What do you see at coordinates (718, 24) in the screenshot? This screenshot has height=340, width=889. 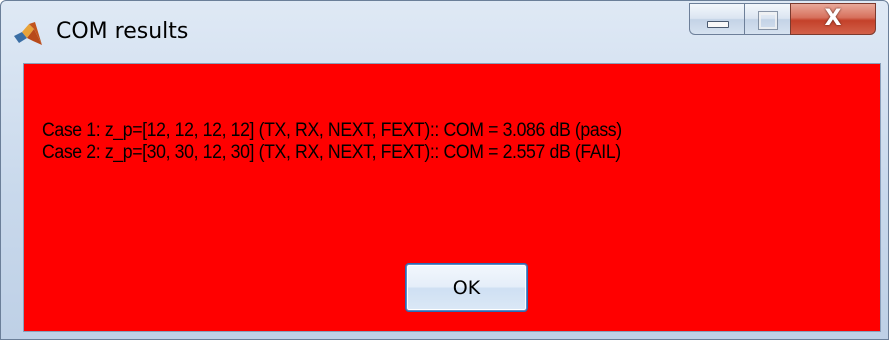 I see `minimize-icon` at bounding box center [718, 24].